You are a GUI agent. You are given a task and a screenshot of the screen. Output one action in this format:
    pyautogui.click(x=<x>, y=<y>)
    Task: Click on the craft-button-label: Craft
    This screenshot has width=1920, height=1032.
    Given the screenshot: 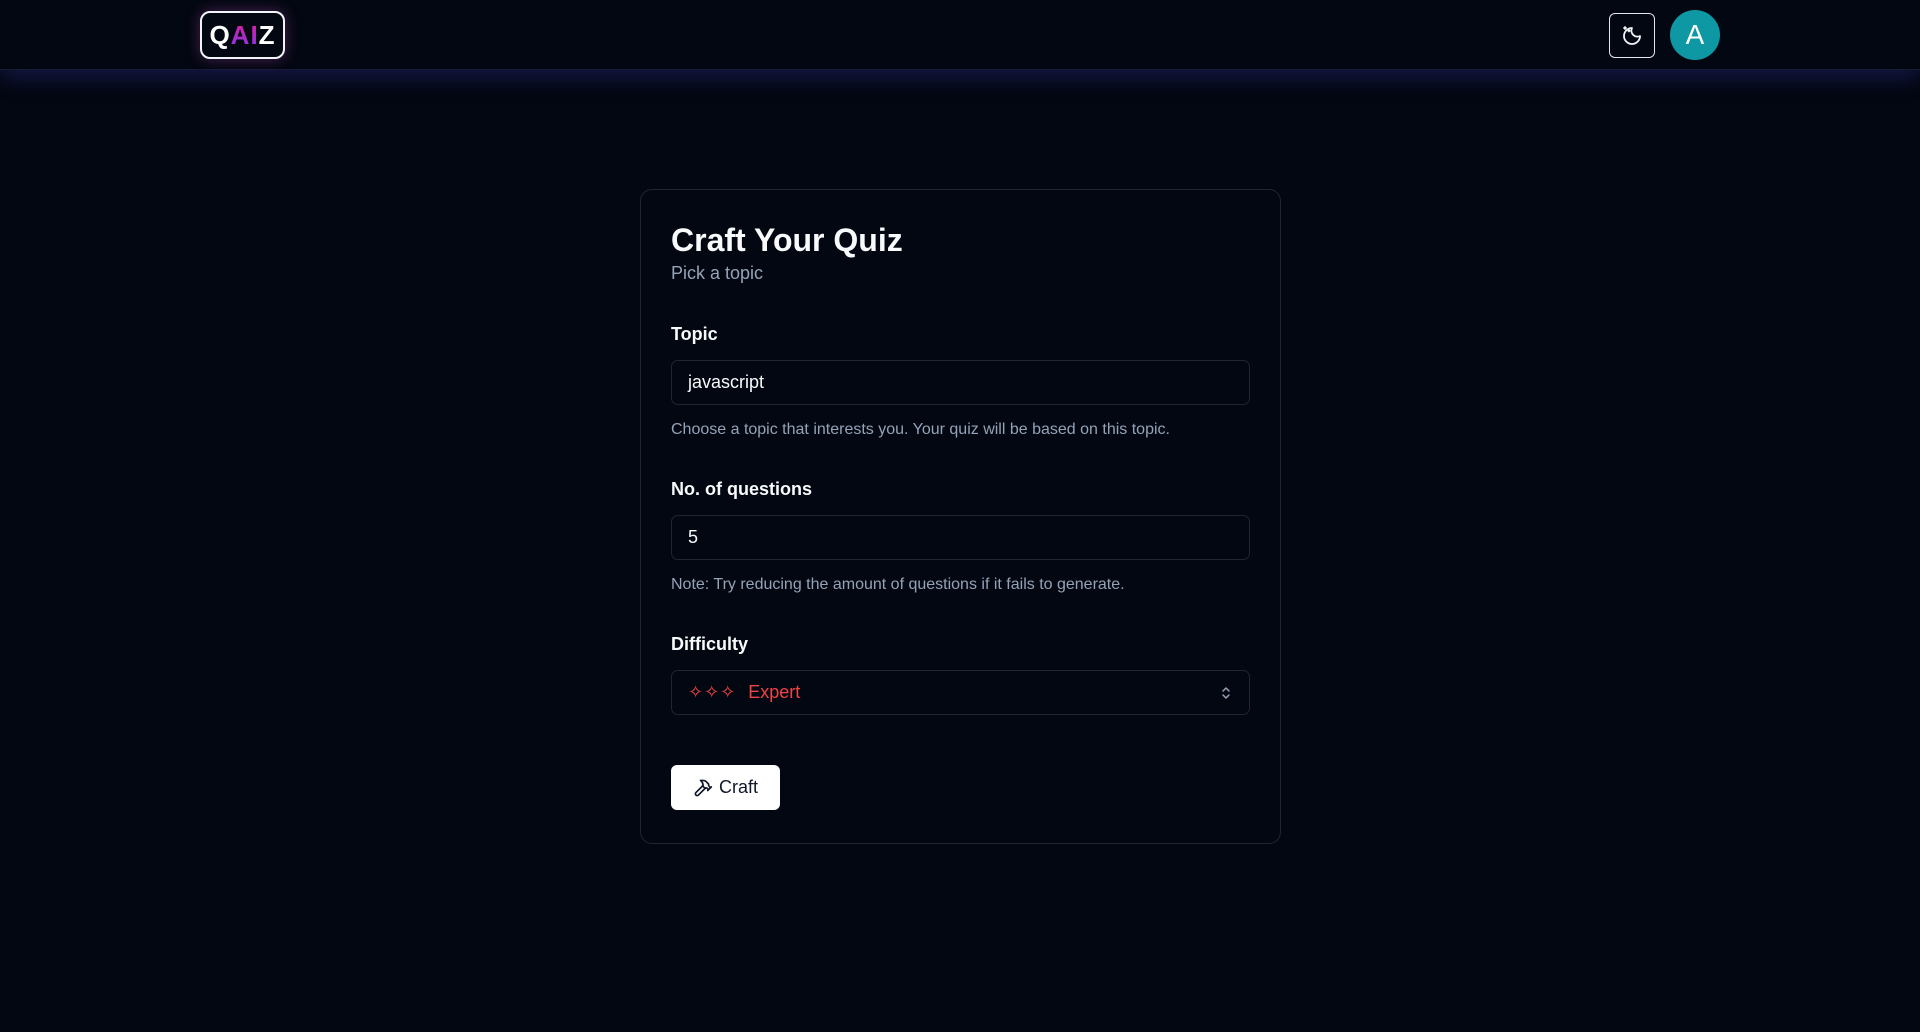 What is the action you would take?
    pyautogui.click(x=738, y=787)
    